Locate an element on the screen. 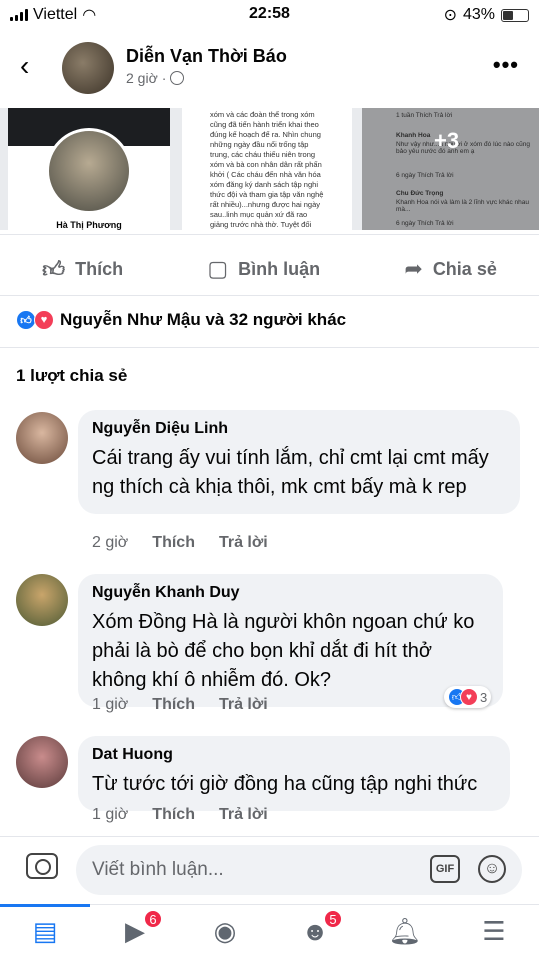  back-button: ‹ is located at coordinates (24, 66).